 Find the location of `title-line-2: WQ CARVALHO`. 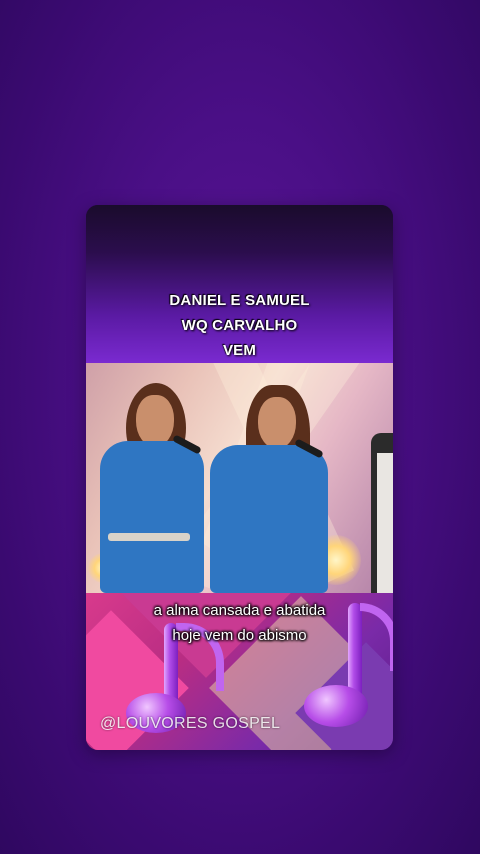

title-line-2: WQ CARVALHO is located at coordinates (239, 325).